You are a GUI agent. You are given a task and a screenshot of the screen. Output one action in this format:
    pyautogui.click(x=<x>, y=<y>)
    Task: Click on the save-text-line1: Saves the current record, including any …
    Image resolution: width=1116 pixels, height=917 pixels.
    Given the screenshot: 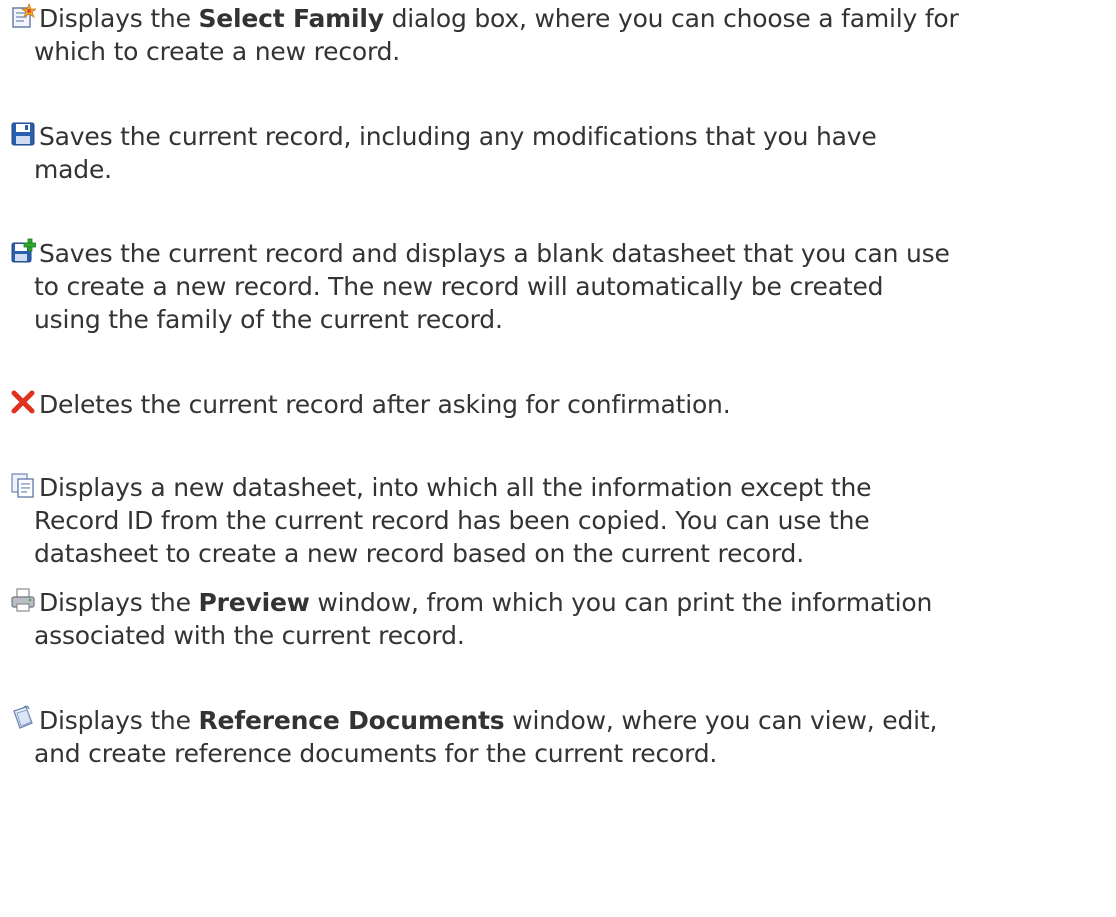 What is the action you would take?
    pyautogui.click(x=458, y=136)
    